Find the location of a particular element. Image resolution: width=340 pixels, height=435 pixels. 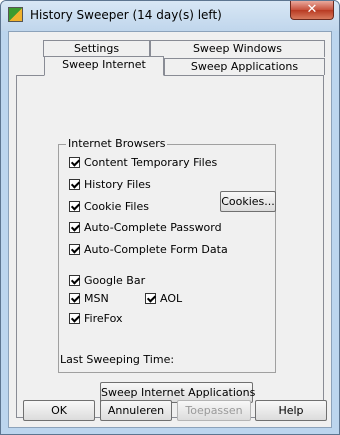

title-bar: History Sweeper (14 day(s) left) ✕ is located at coordinates (170, 16).